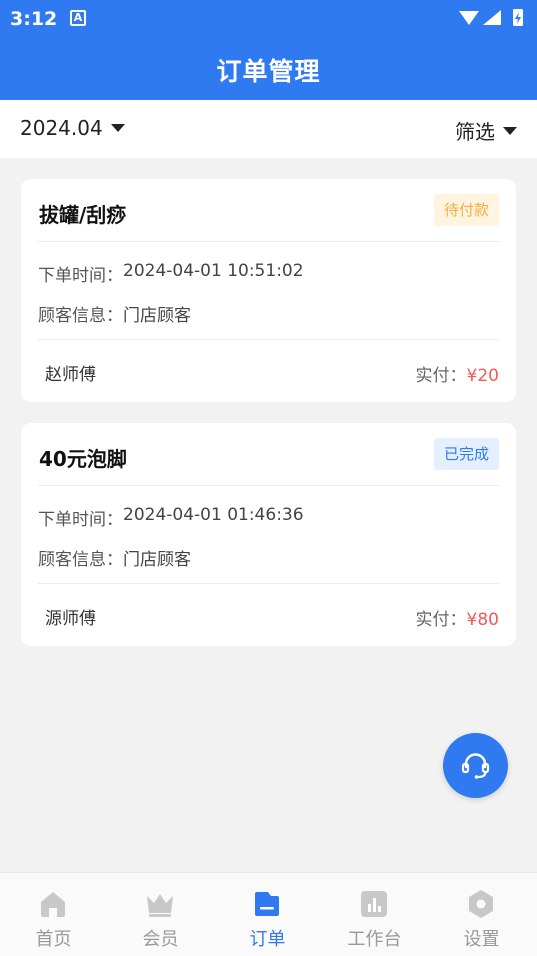  I want to click on gear-icon, so click(481, 904).